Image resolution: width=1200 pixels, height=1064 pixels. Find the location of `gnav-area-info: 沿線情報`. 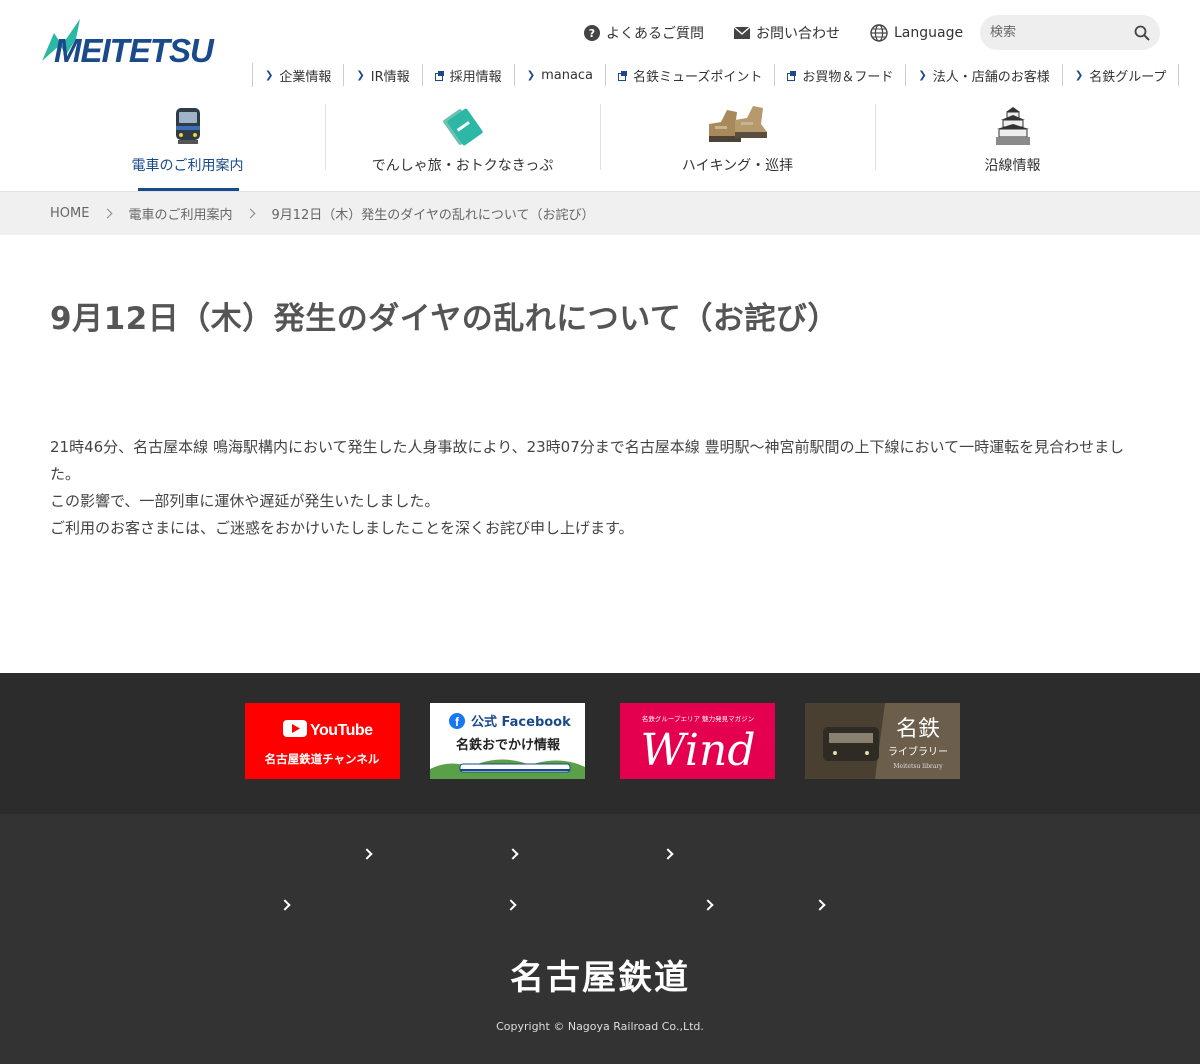

gnav-area-info: 沿線情報 is located at coordinates (1012, 145).